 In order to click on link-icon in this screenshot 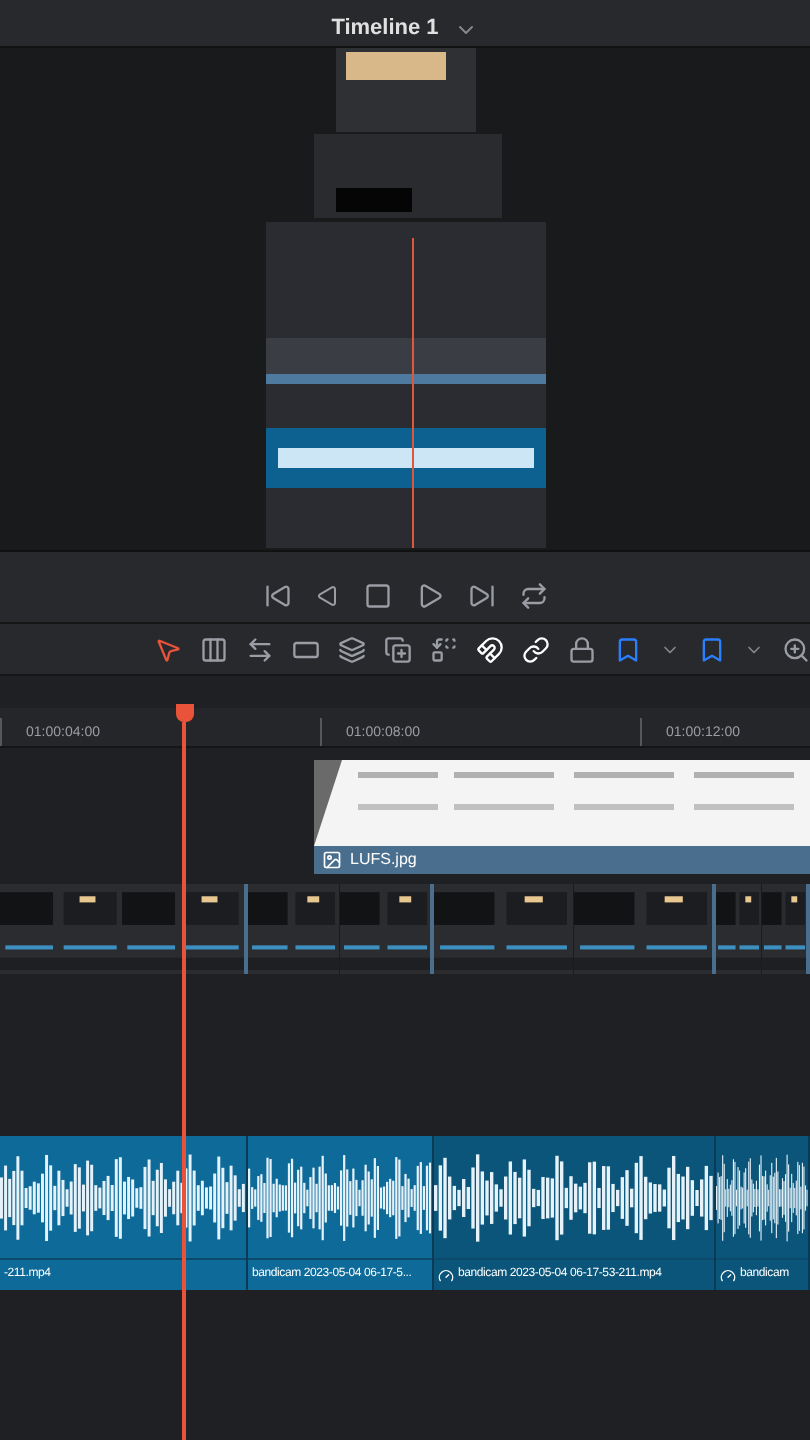, I will do `click(536, 649)`.